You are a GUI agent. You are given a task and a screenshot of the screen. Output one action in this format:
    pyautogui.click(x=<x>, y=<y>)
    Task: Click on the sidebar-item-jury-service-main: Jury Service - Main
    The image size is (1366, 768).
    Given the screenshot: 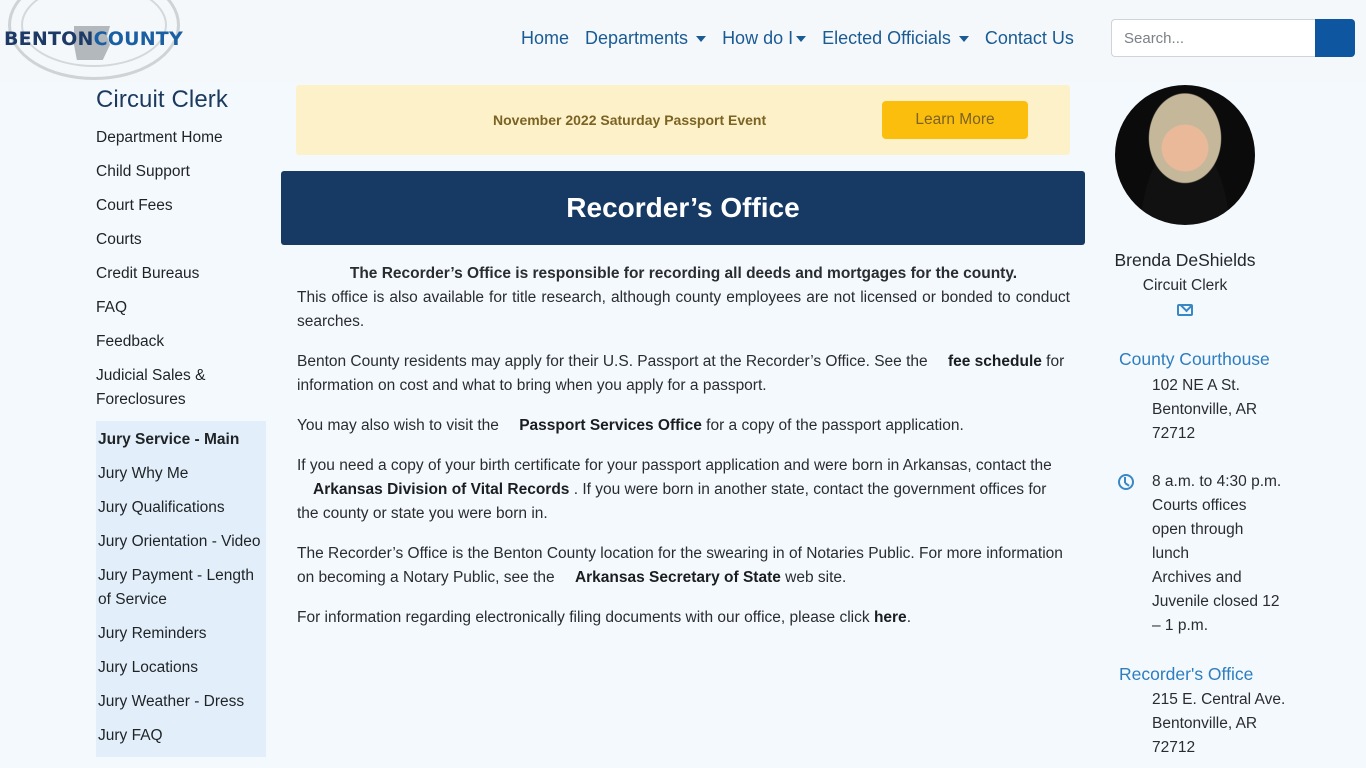 What is the action you would take?
    pyautogui.click(x=182, y=440)
    